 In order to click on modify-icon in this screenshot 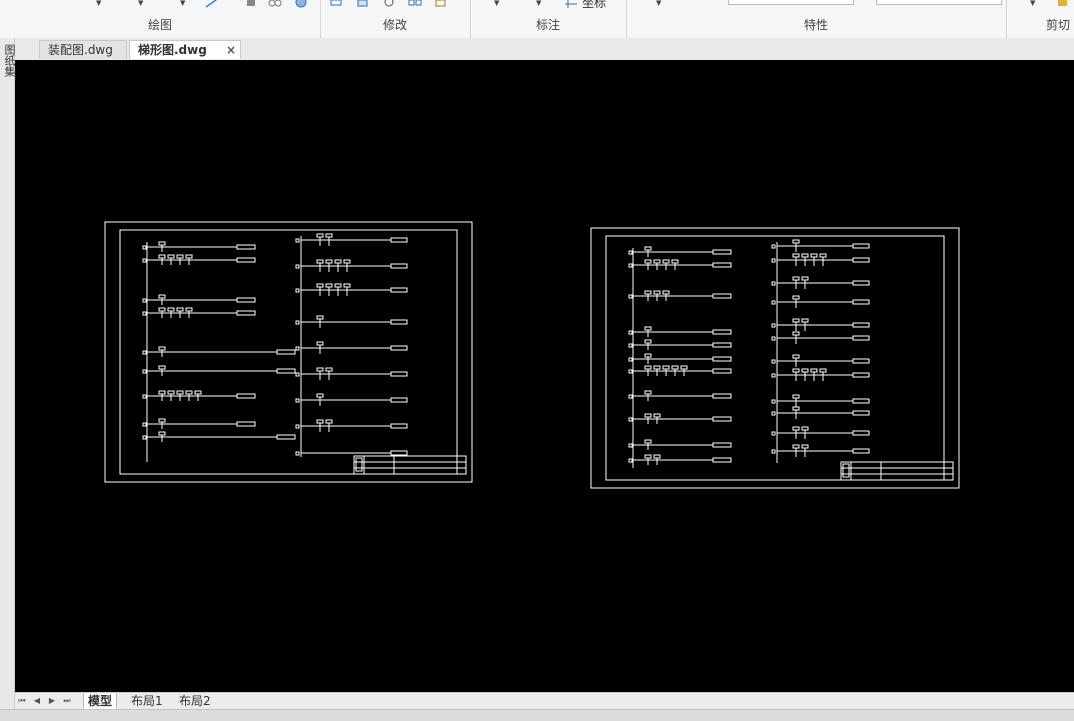, I will do `click(337, 4)`.